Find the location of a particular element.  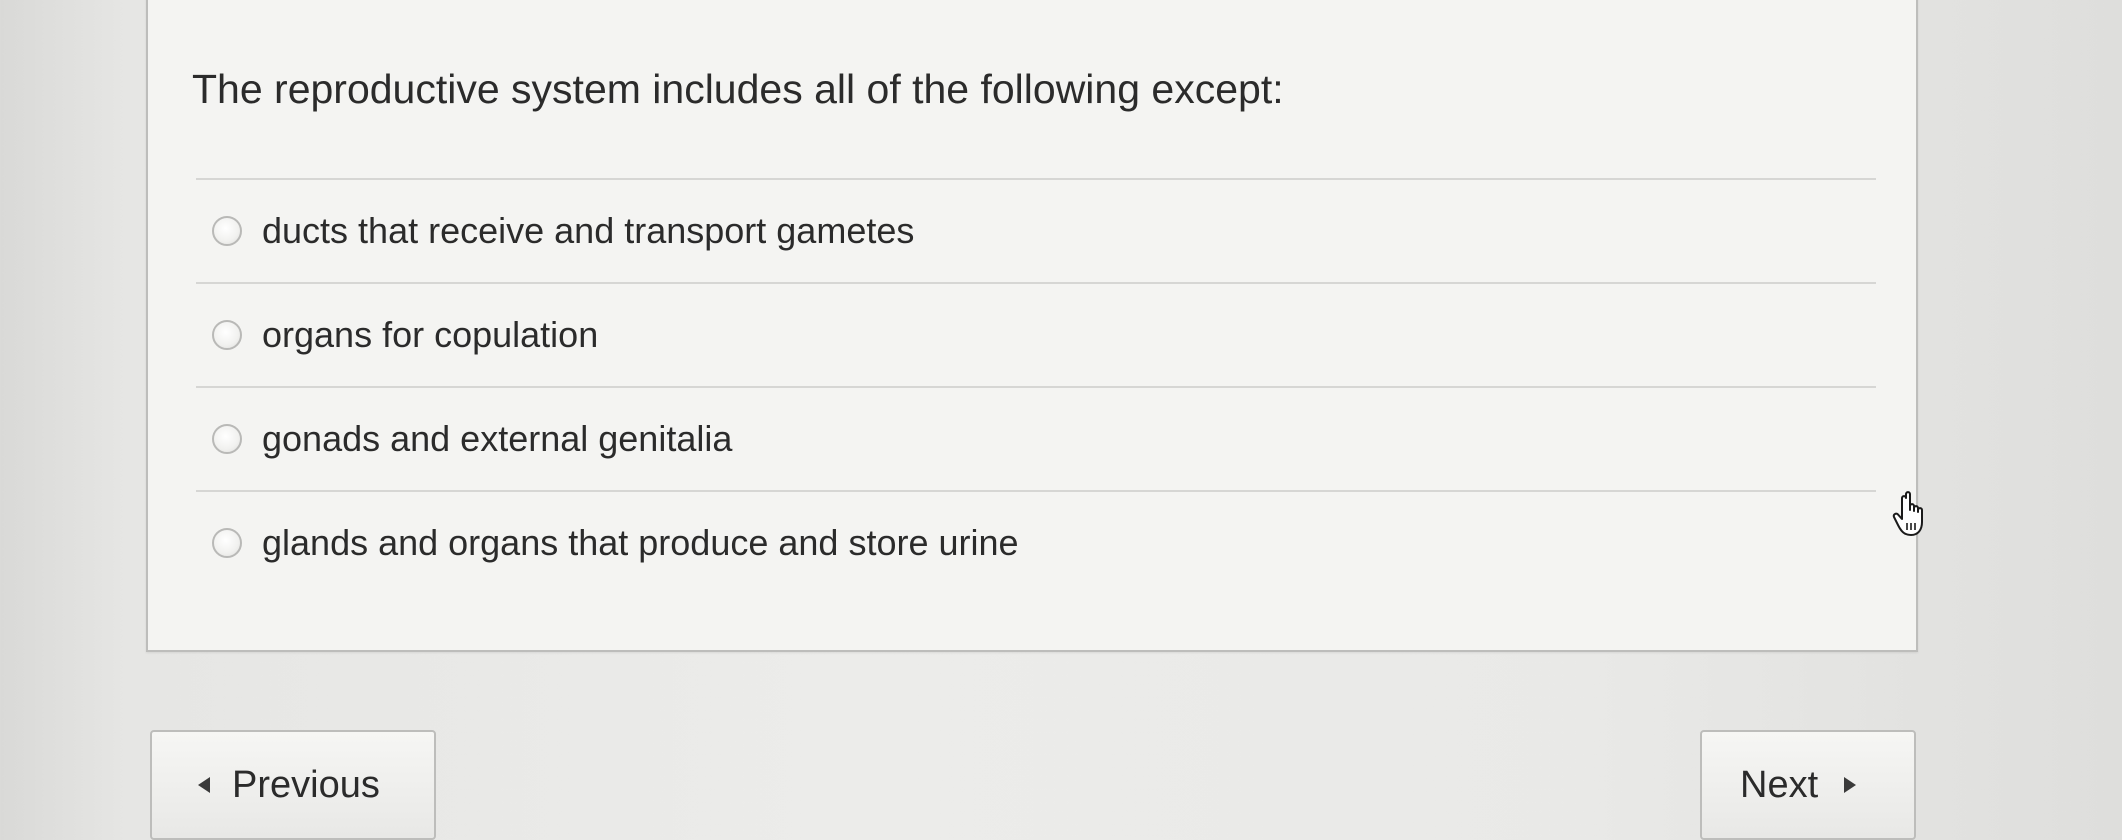

triangle-right-icon is located at coordinates (1850, 785).